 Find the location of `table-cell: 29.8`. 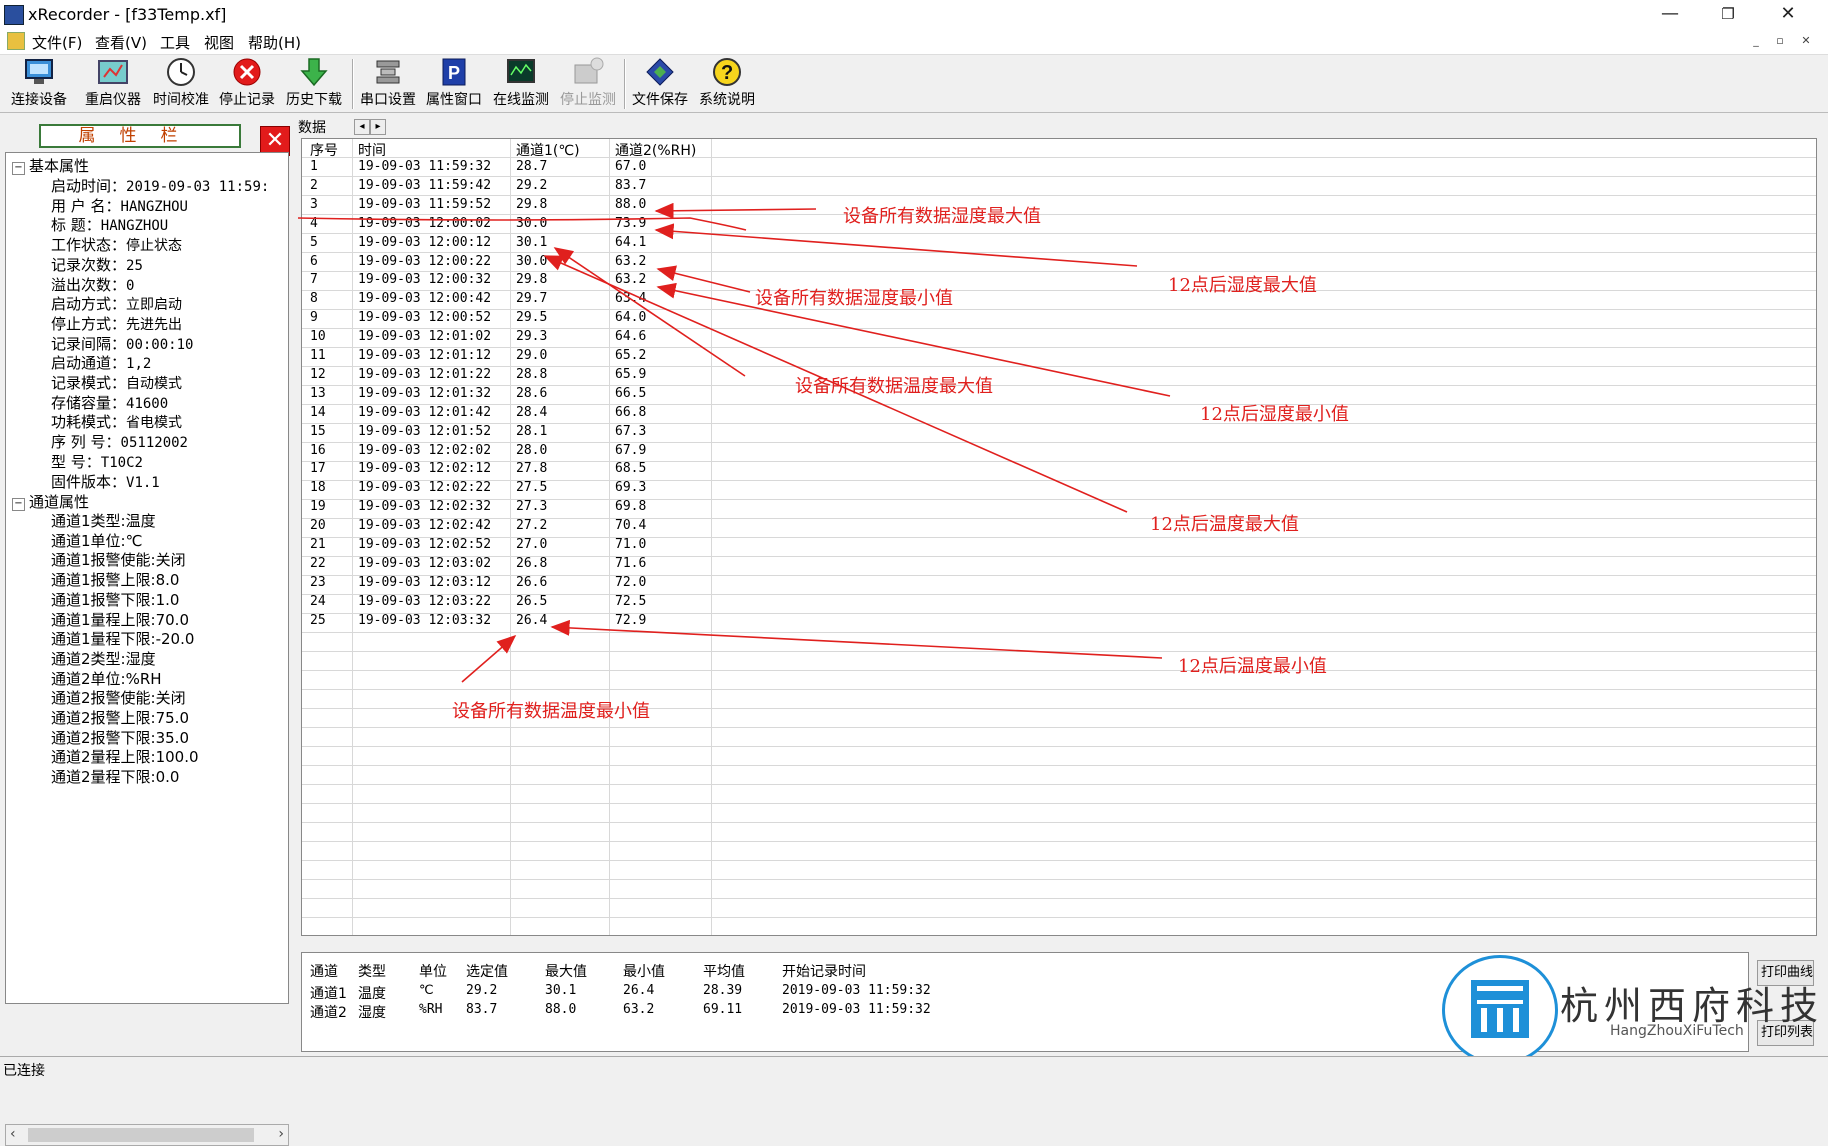

table-cell: 29.8 is located at coordinates (532, 280).